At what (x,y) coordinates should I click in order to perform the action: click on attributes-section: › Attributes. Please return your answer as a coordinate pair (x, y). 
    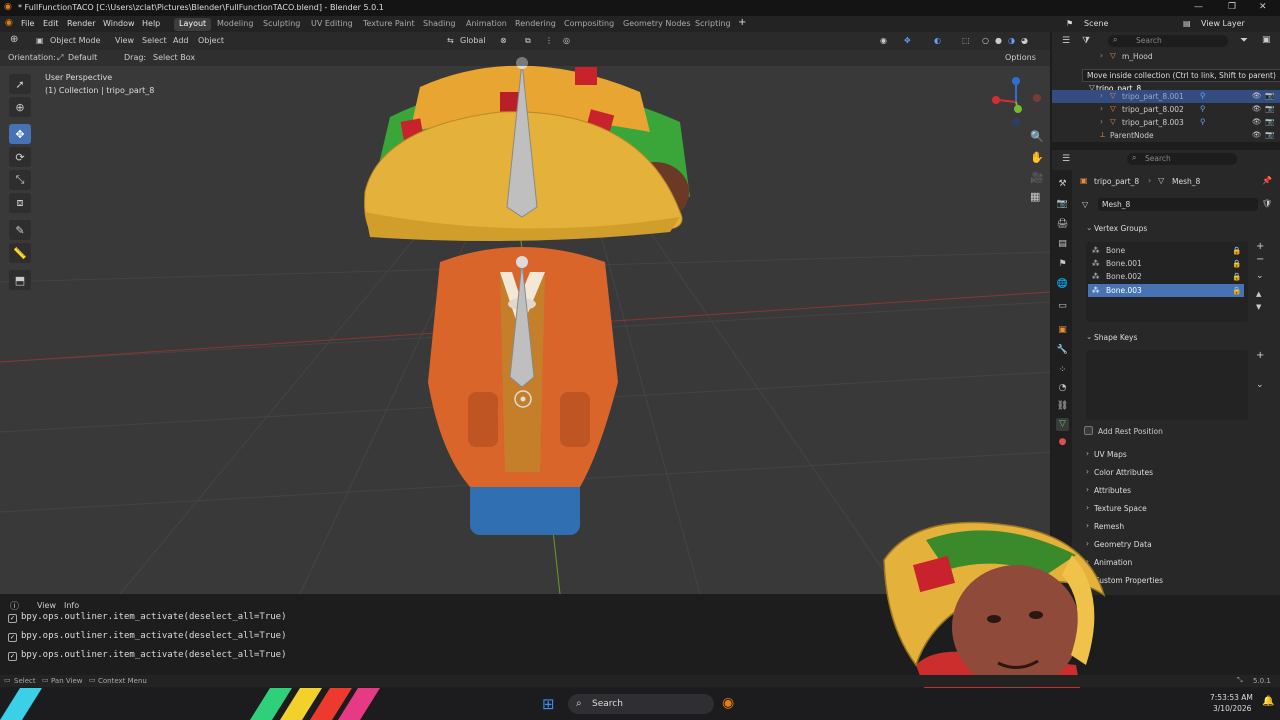
    Looking at the image, I should click on (1177, 492).